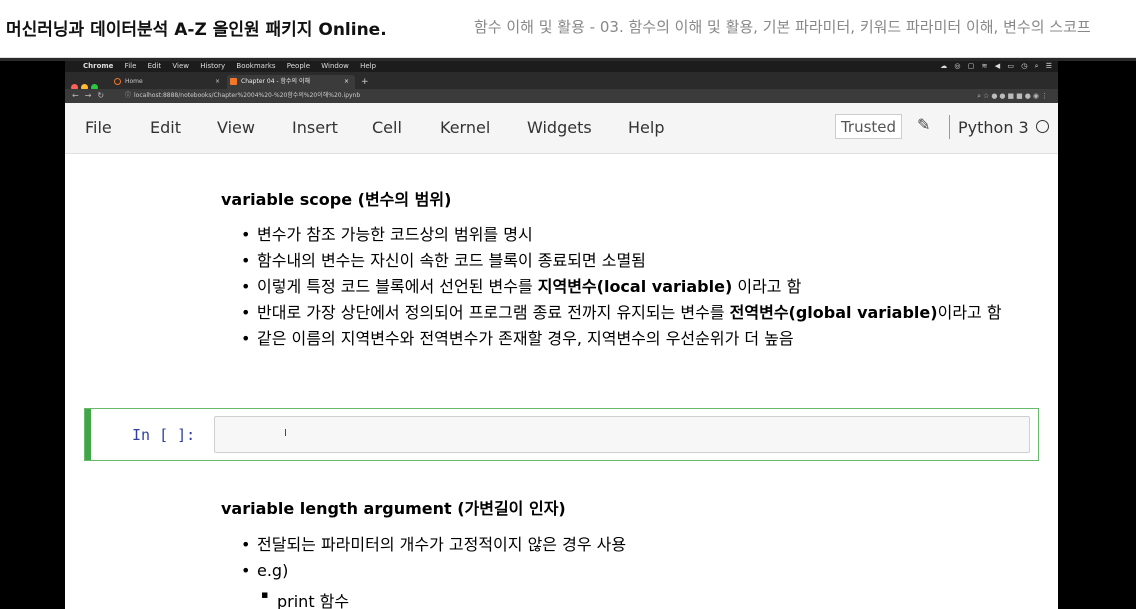 This screenshot has height=609, width=1136. Describe the element at coordinates (164, 435) in the screenshot. I see `input-prompt: In [ ]:` at that location.